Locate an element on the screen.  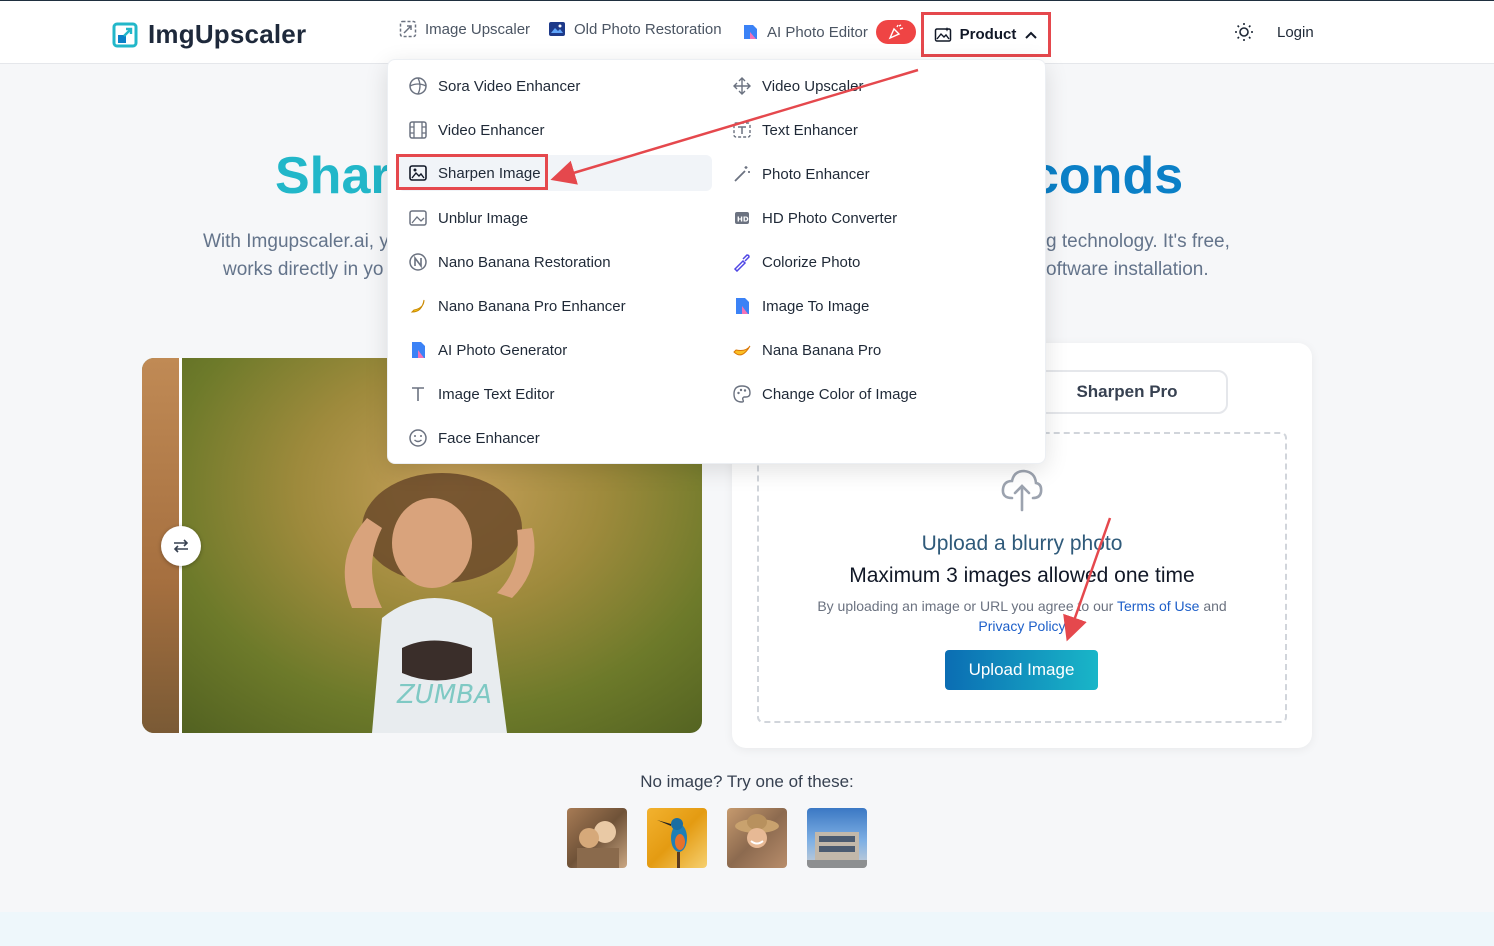
hd-icon: HD is located at coordinates (742, 218).